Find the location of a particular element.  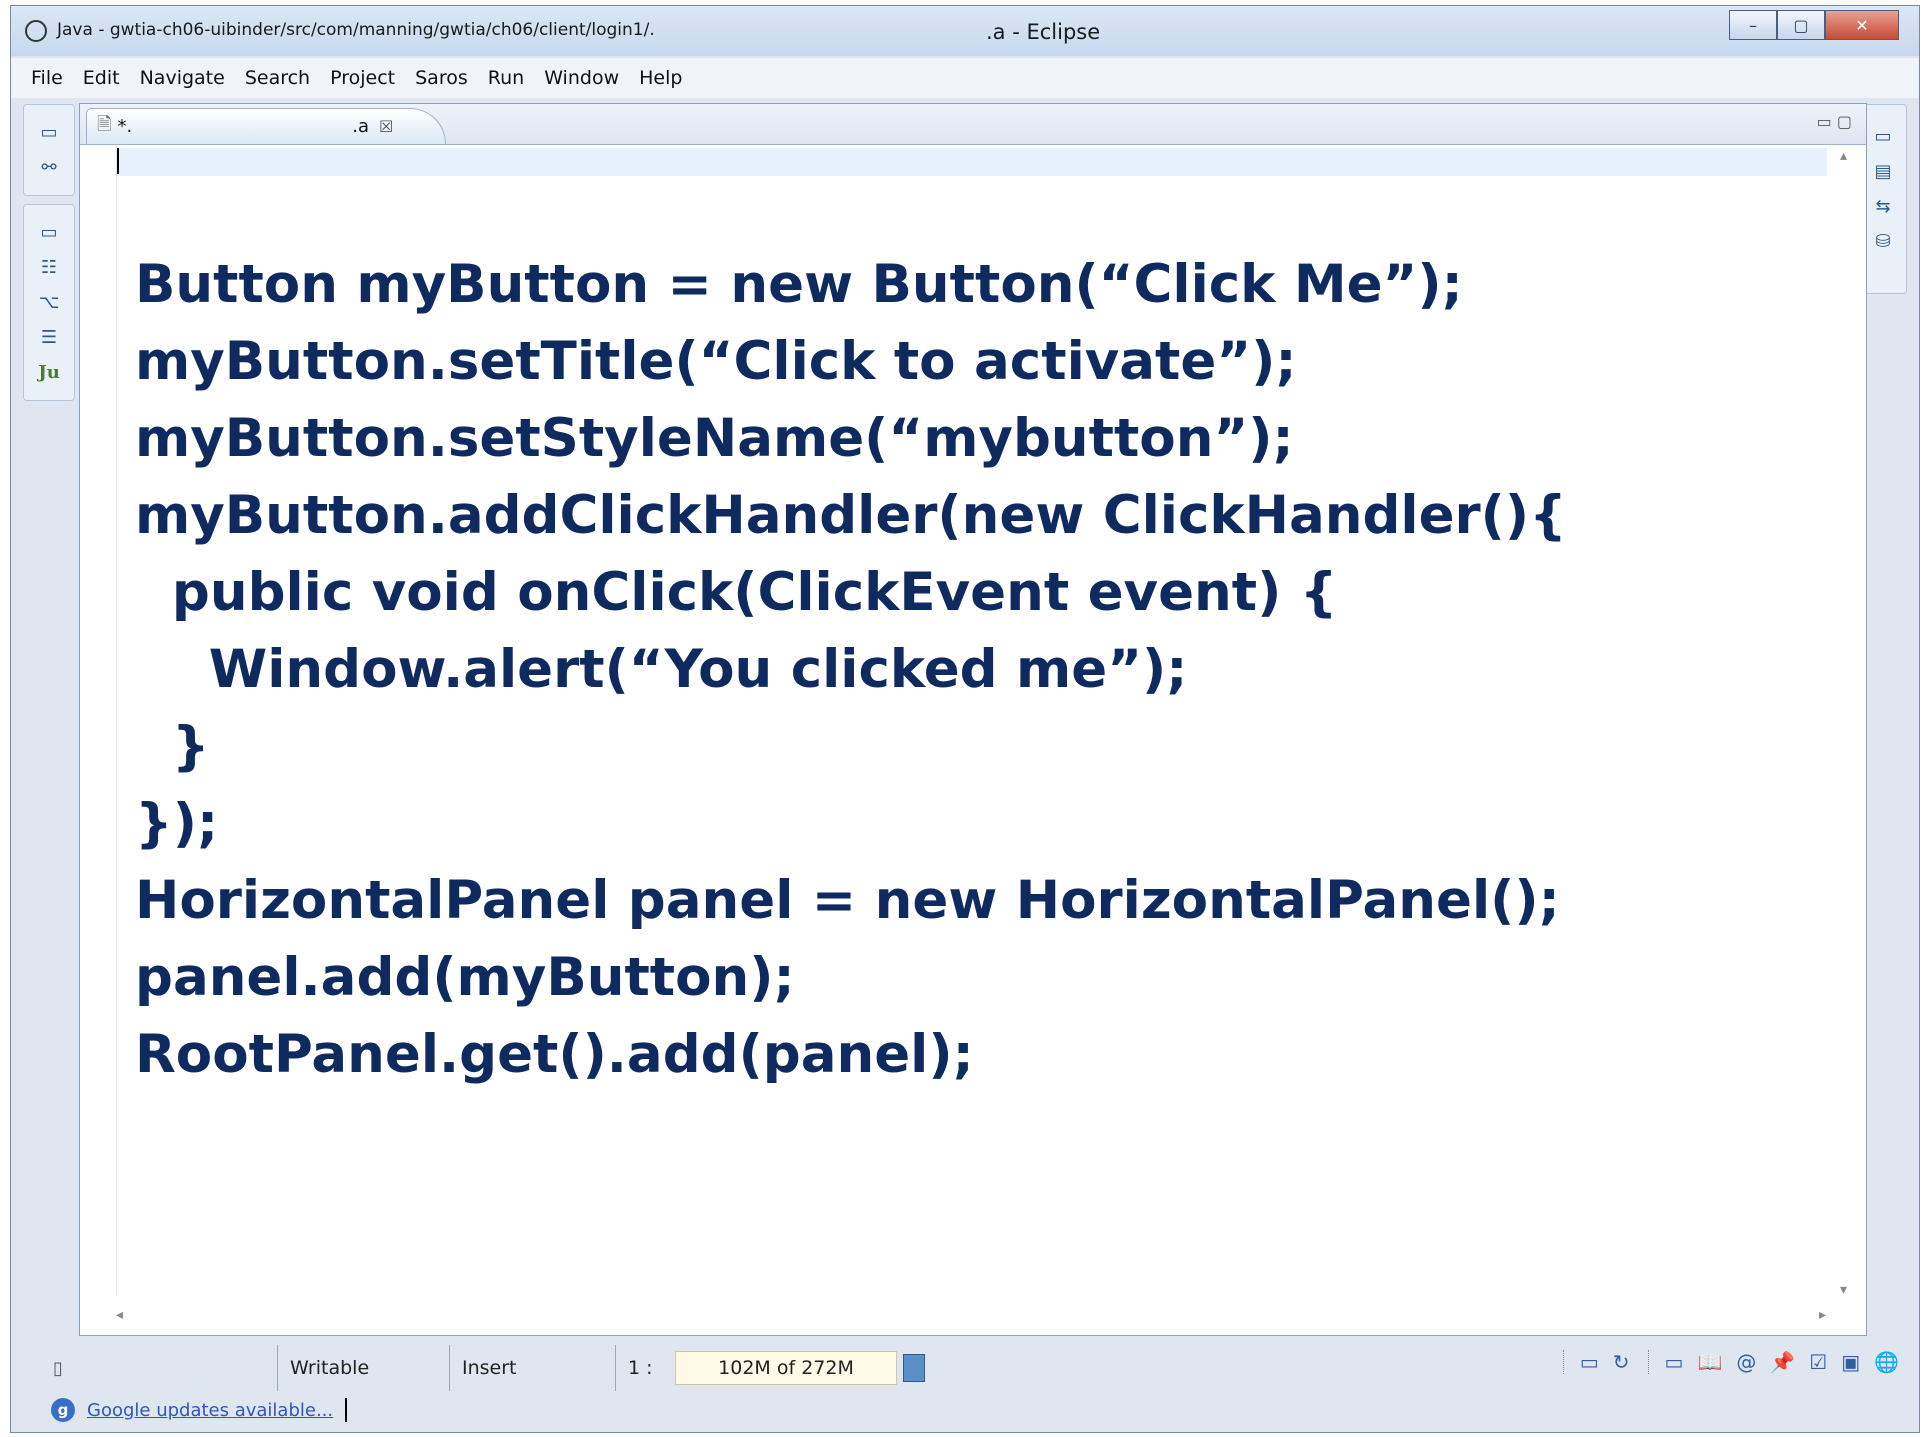

tab-extension: .a is located at coordinates (360, 126).